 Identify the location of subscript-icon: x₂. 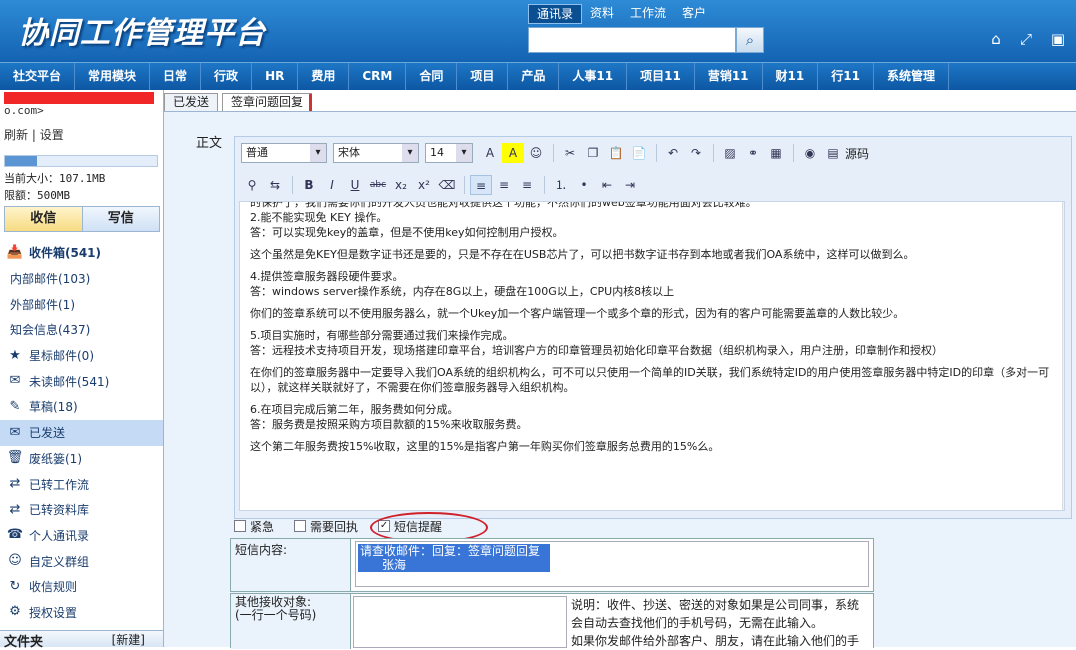
(401, 185).